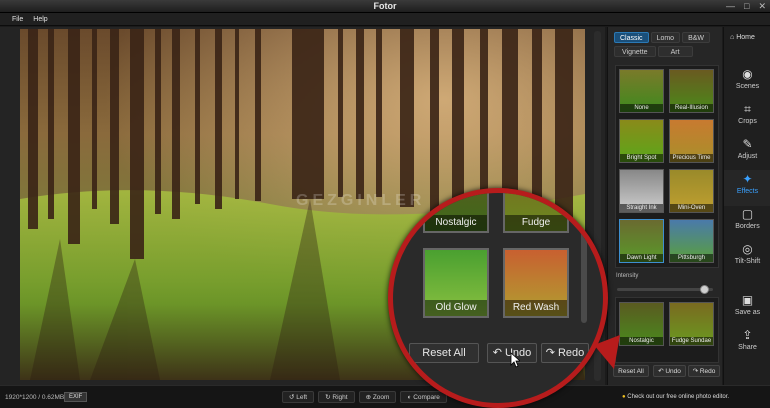 The height and width of the screenshot is (408, 770). What do you see at coordinates (747, 214) in the screenshot?
I see `frame-icon: ▢` at bounding box center [747, 214].